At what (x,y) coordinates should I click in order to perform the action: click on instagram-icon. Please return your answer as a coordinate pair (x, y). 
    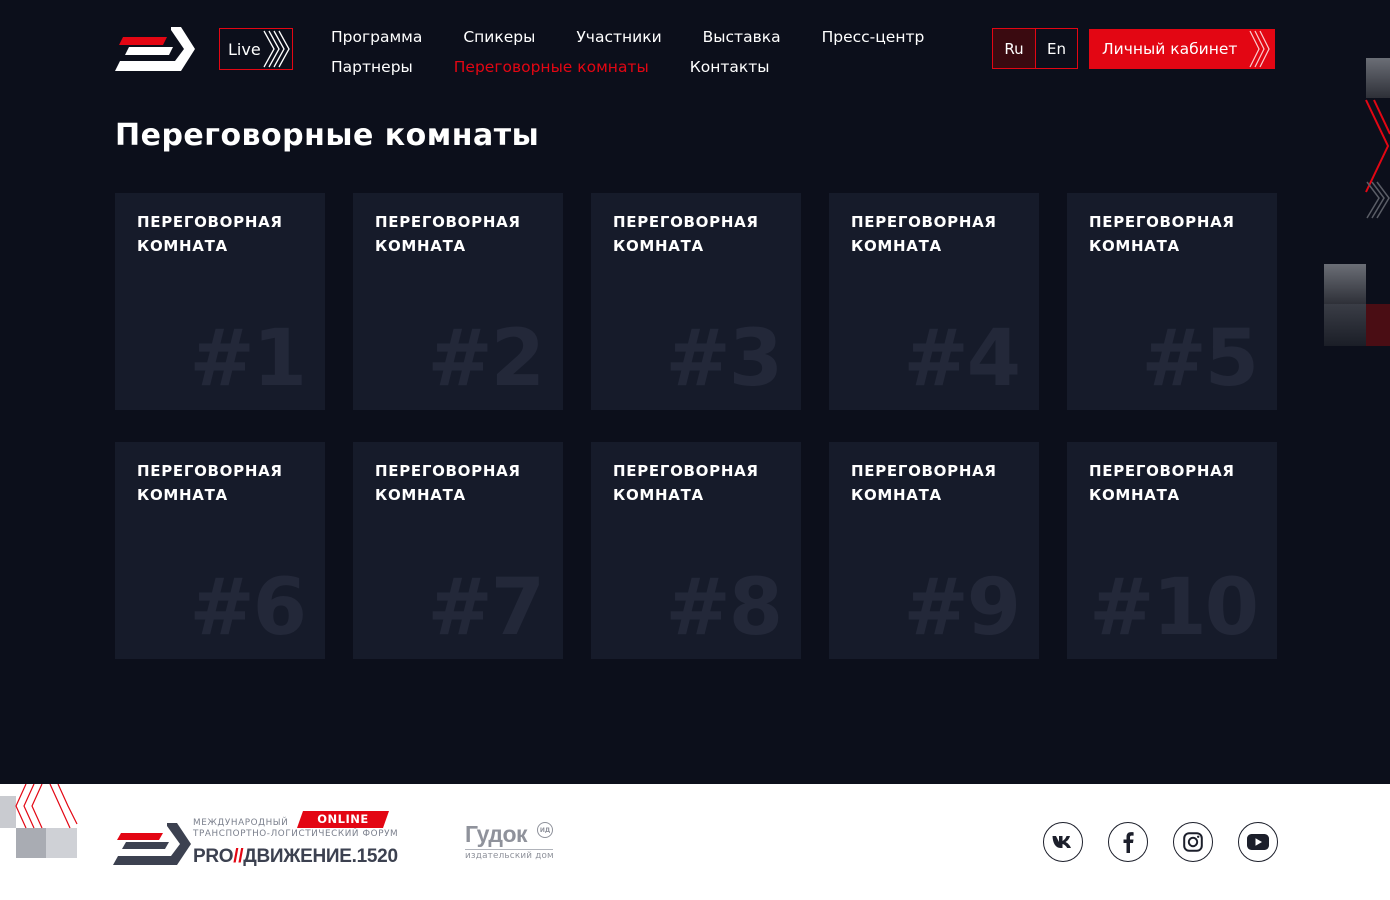
    Looking at the image, I should click on (1193, 842).